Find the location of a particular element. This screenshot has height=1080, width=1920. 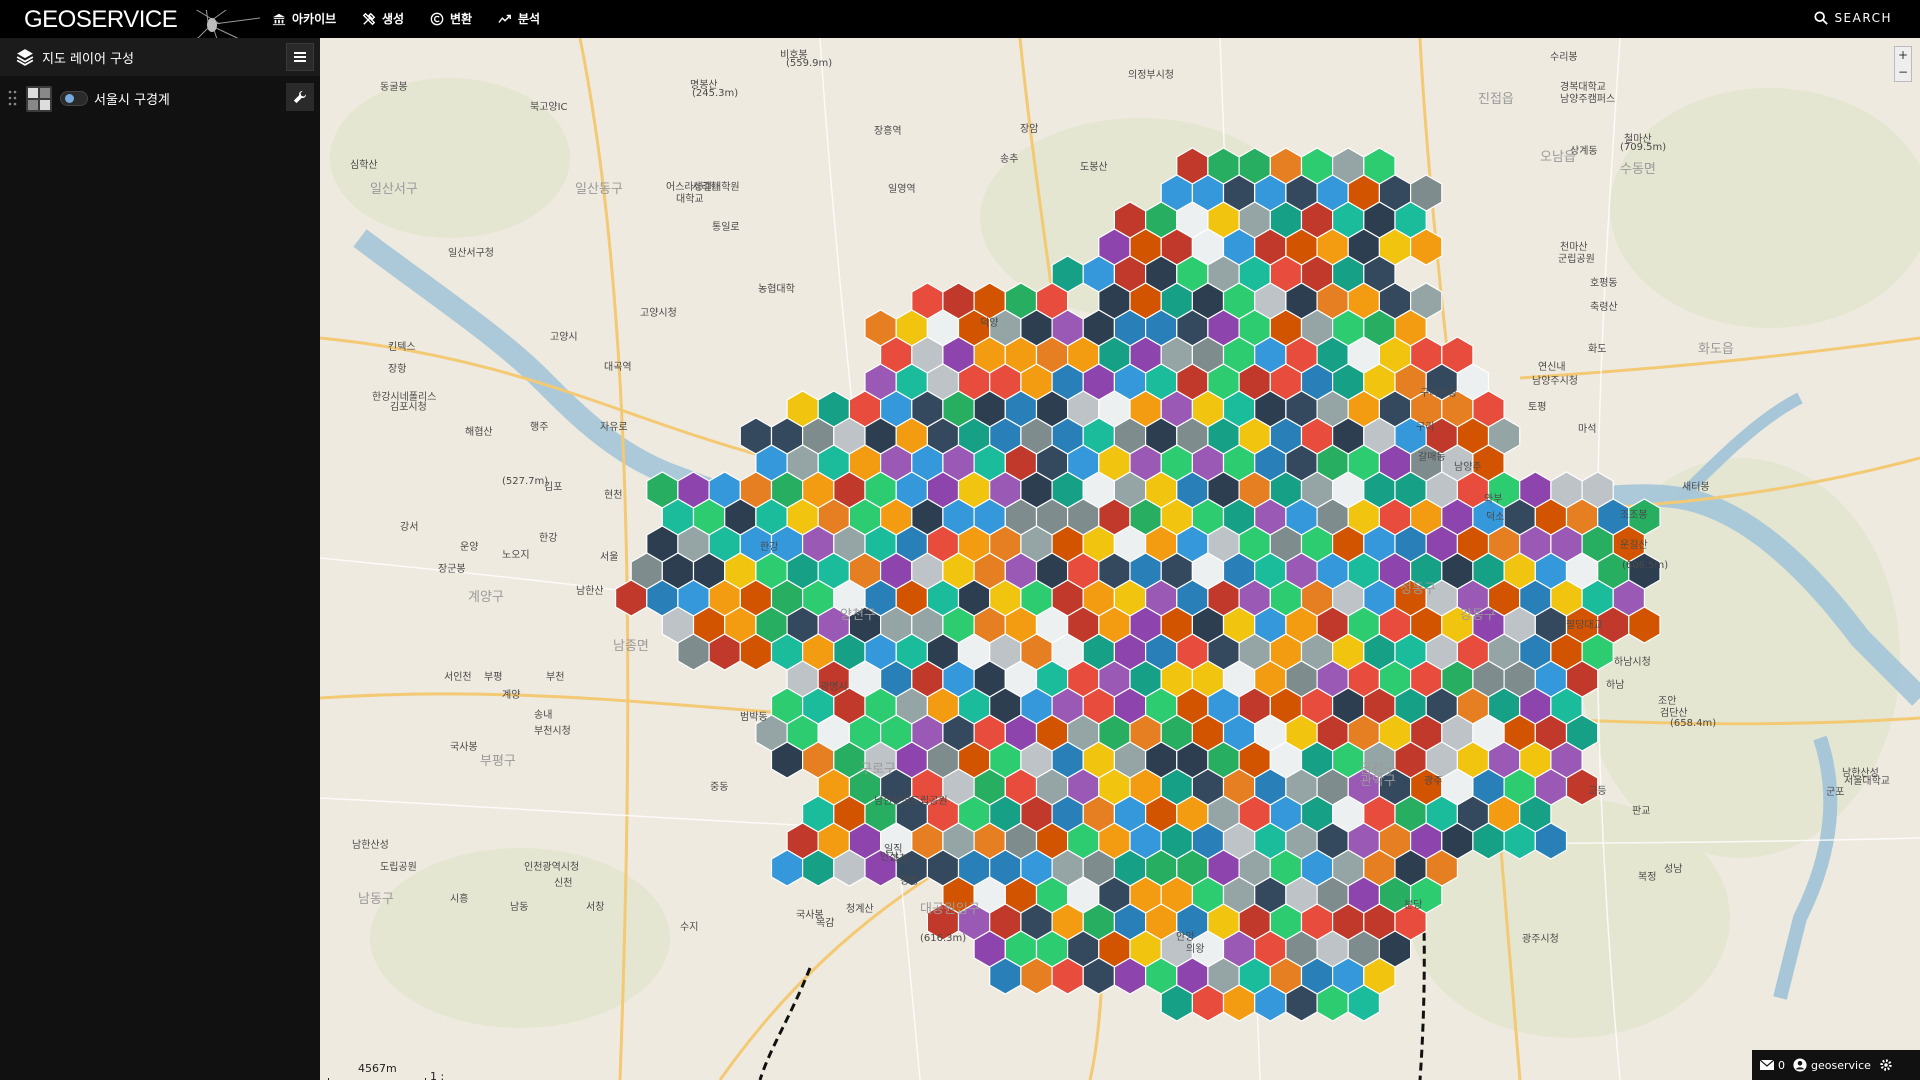

map-place-label: 현천 is located at coordinates (613, 495).